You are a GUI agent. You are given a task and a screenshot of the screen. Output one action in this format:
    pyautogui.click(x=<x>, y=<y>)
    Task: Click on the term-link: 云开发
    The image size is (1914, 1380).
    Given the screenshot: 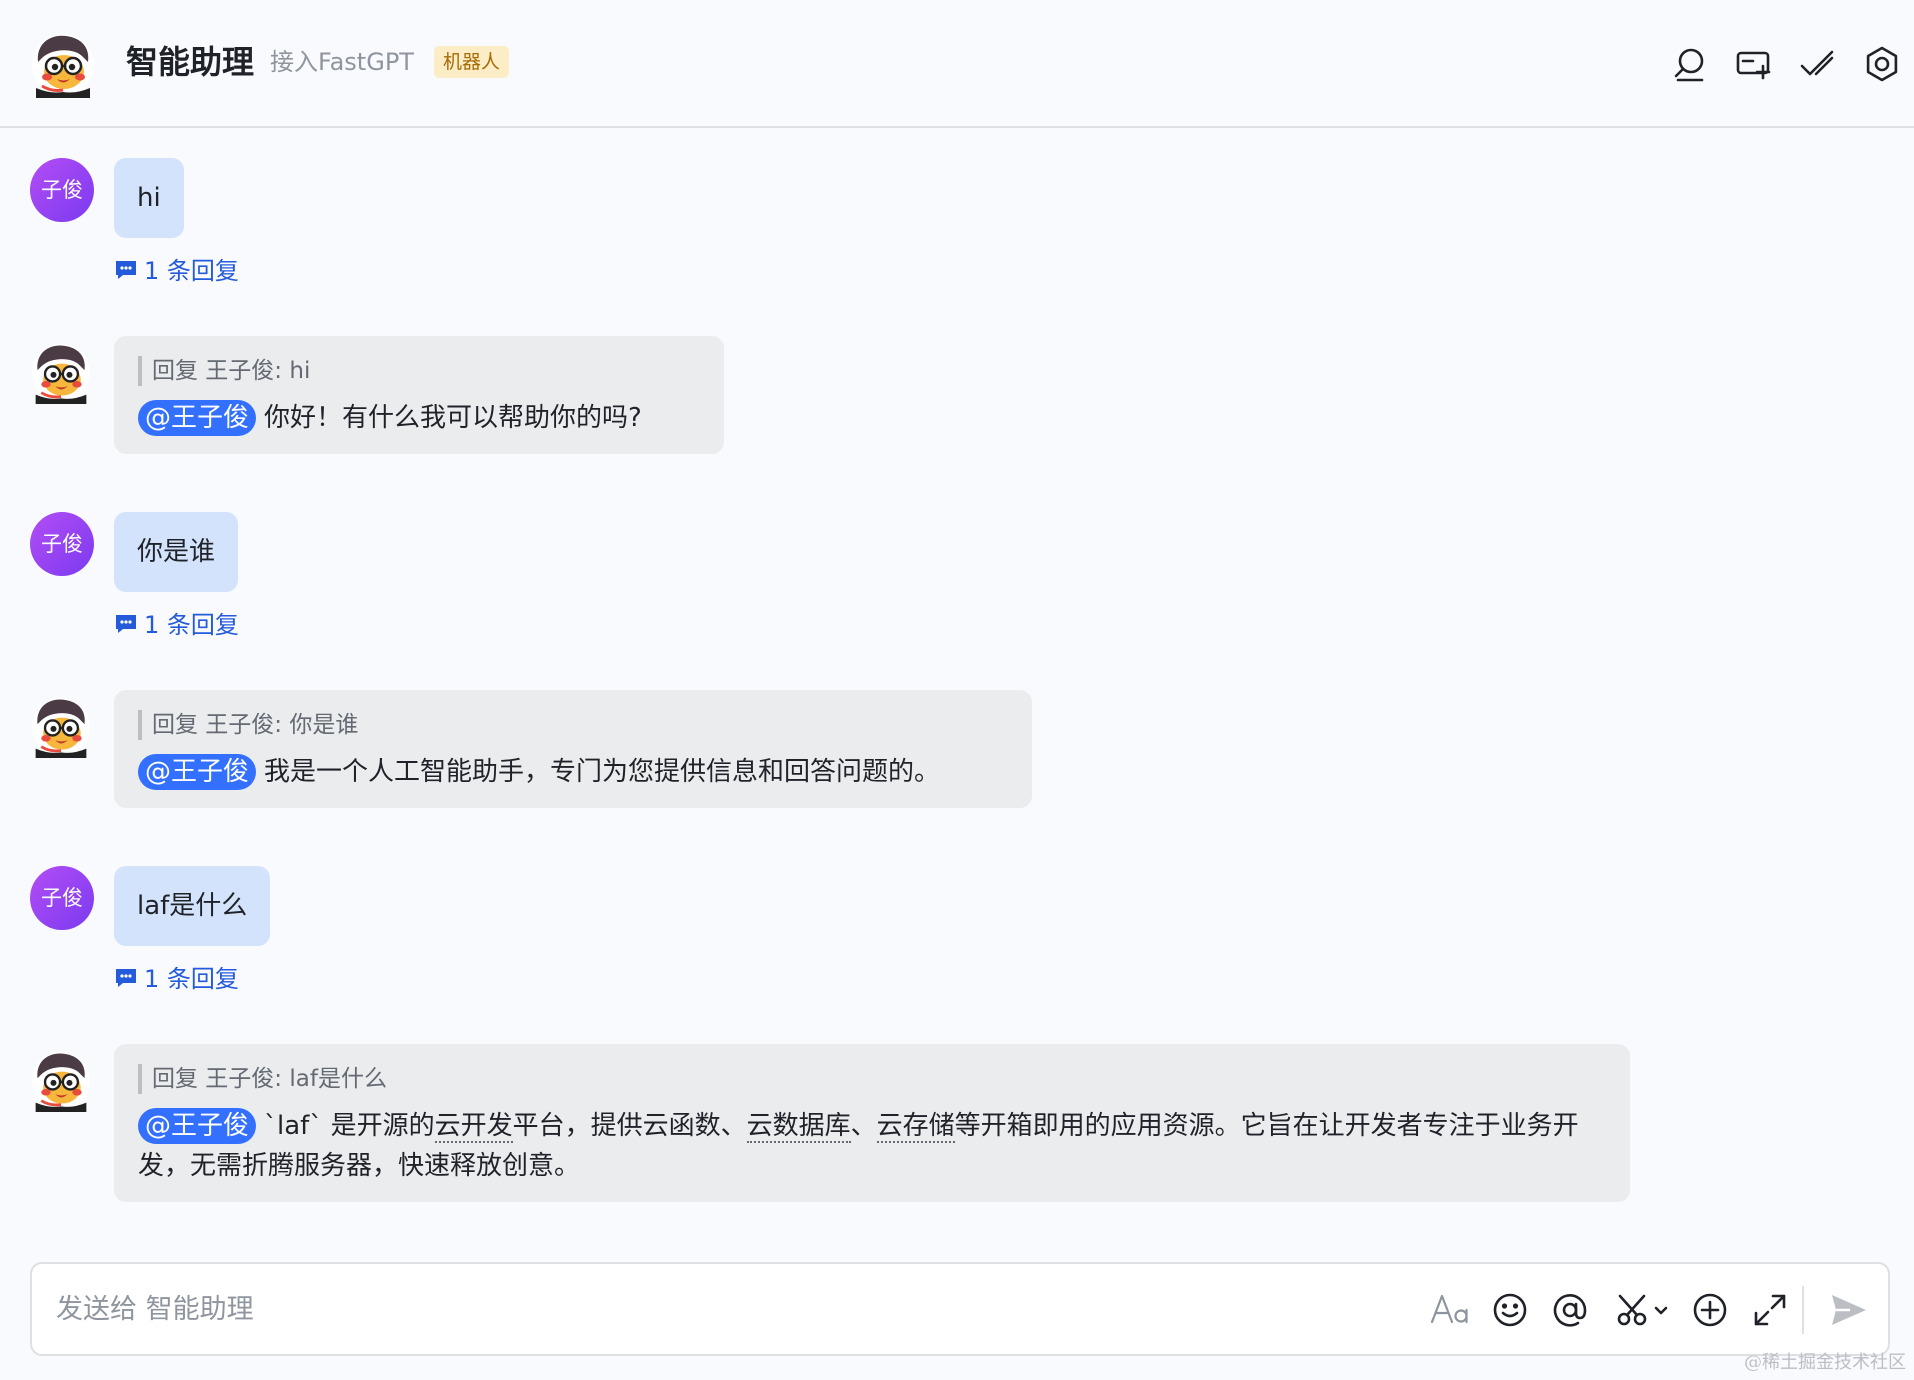 What is the action you would take?
    pyautogui.click(x=473, y=1127)
    